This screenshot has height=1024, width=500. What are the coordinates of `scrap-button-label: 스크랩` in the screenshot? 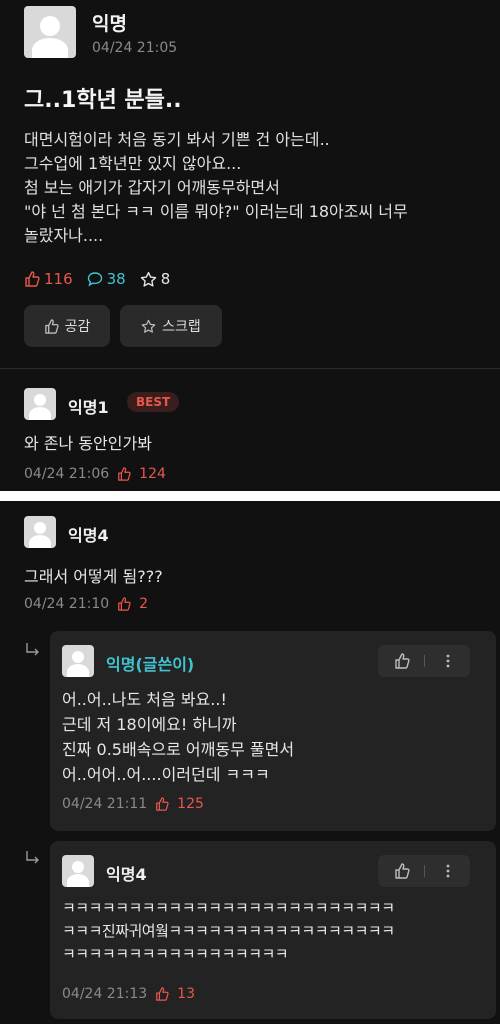 It's located at (181, 327).